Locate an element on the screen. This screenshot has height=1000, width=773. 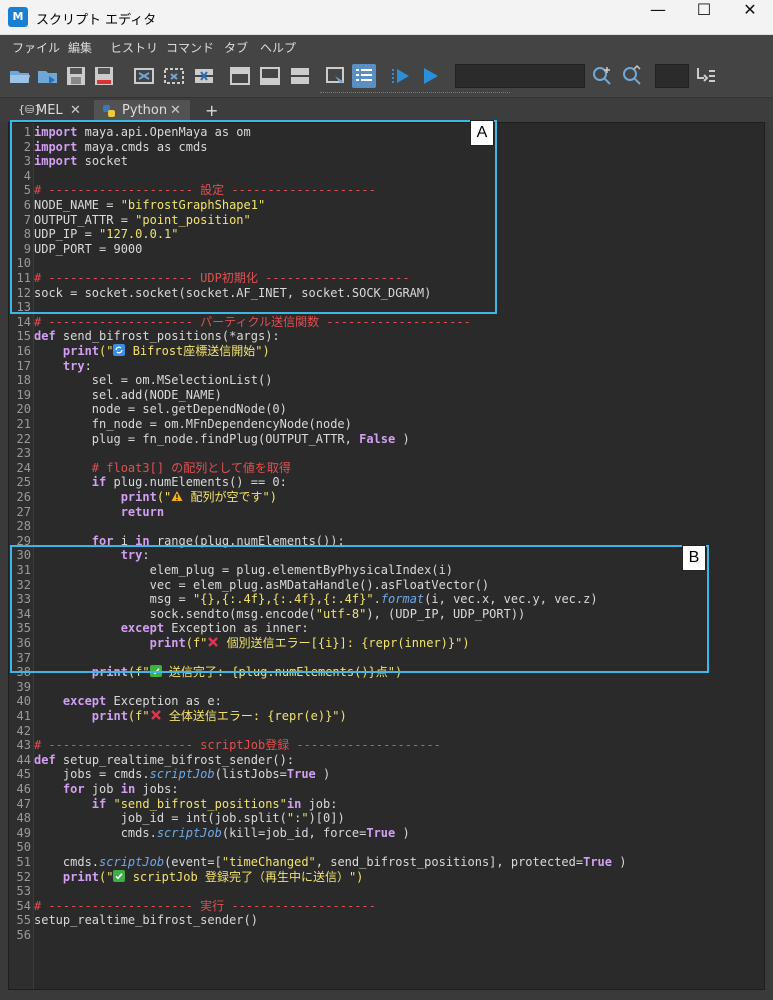
code-token: return is located at coordinates (142, 511).